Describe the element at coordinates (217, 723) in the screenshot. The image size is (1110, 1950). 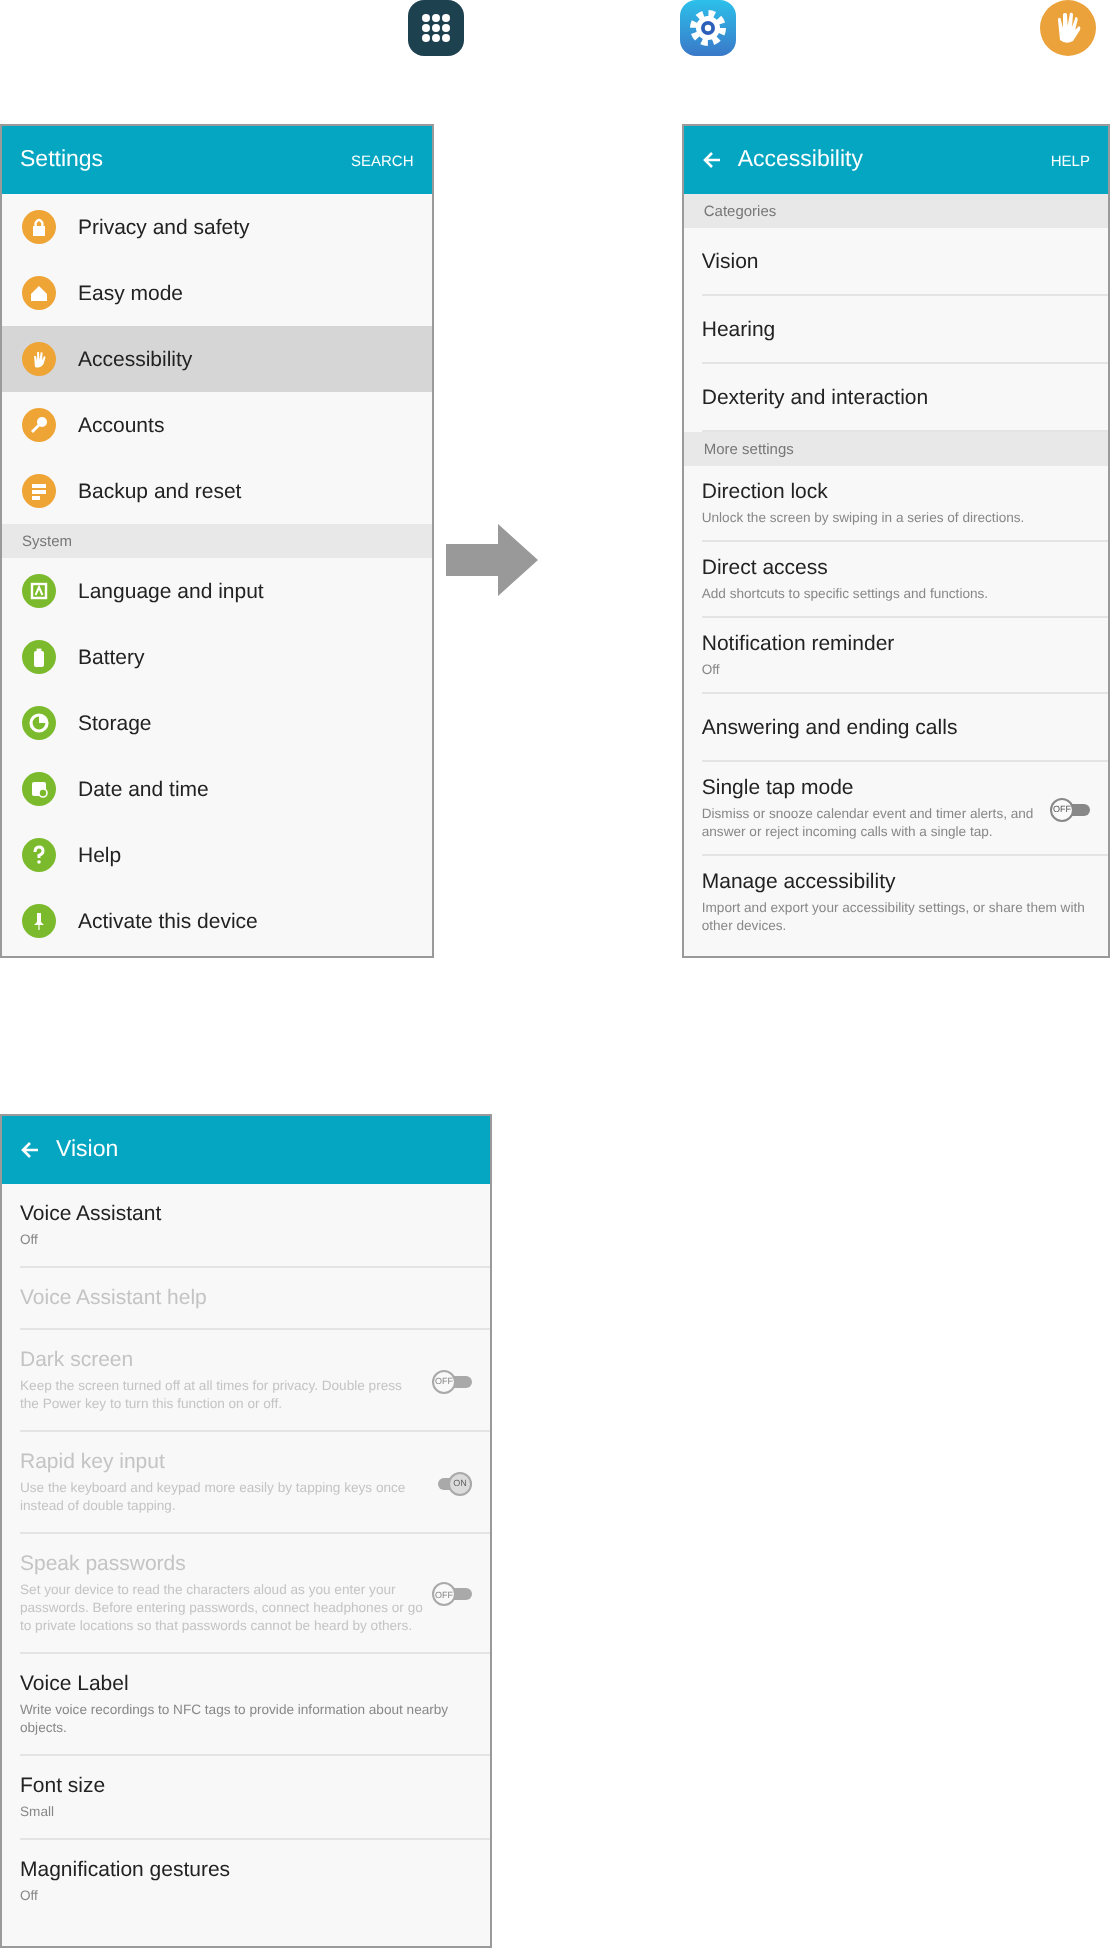
I see `settings-item: Storage` at that location.